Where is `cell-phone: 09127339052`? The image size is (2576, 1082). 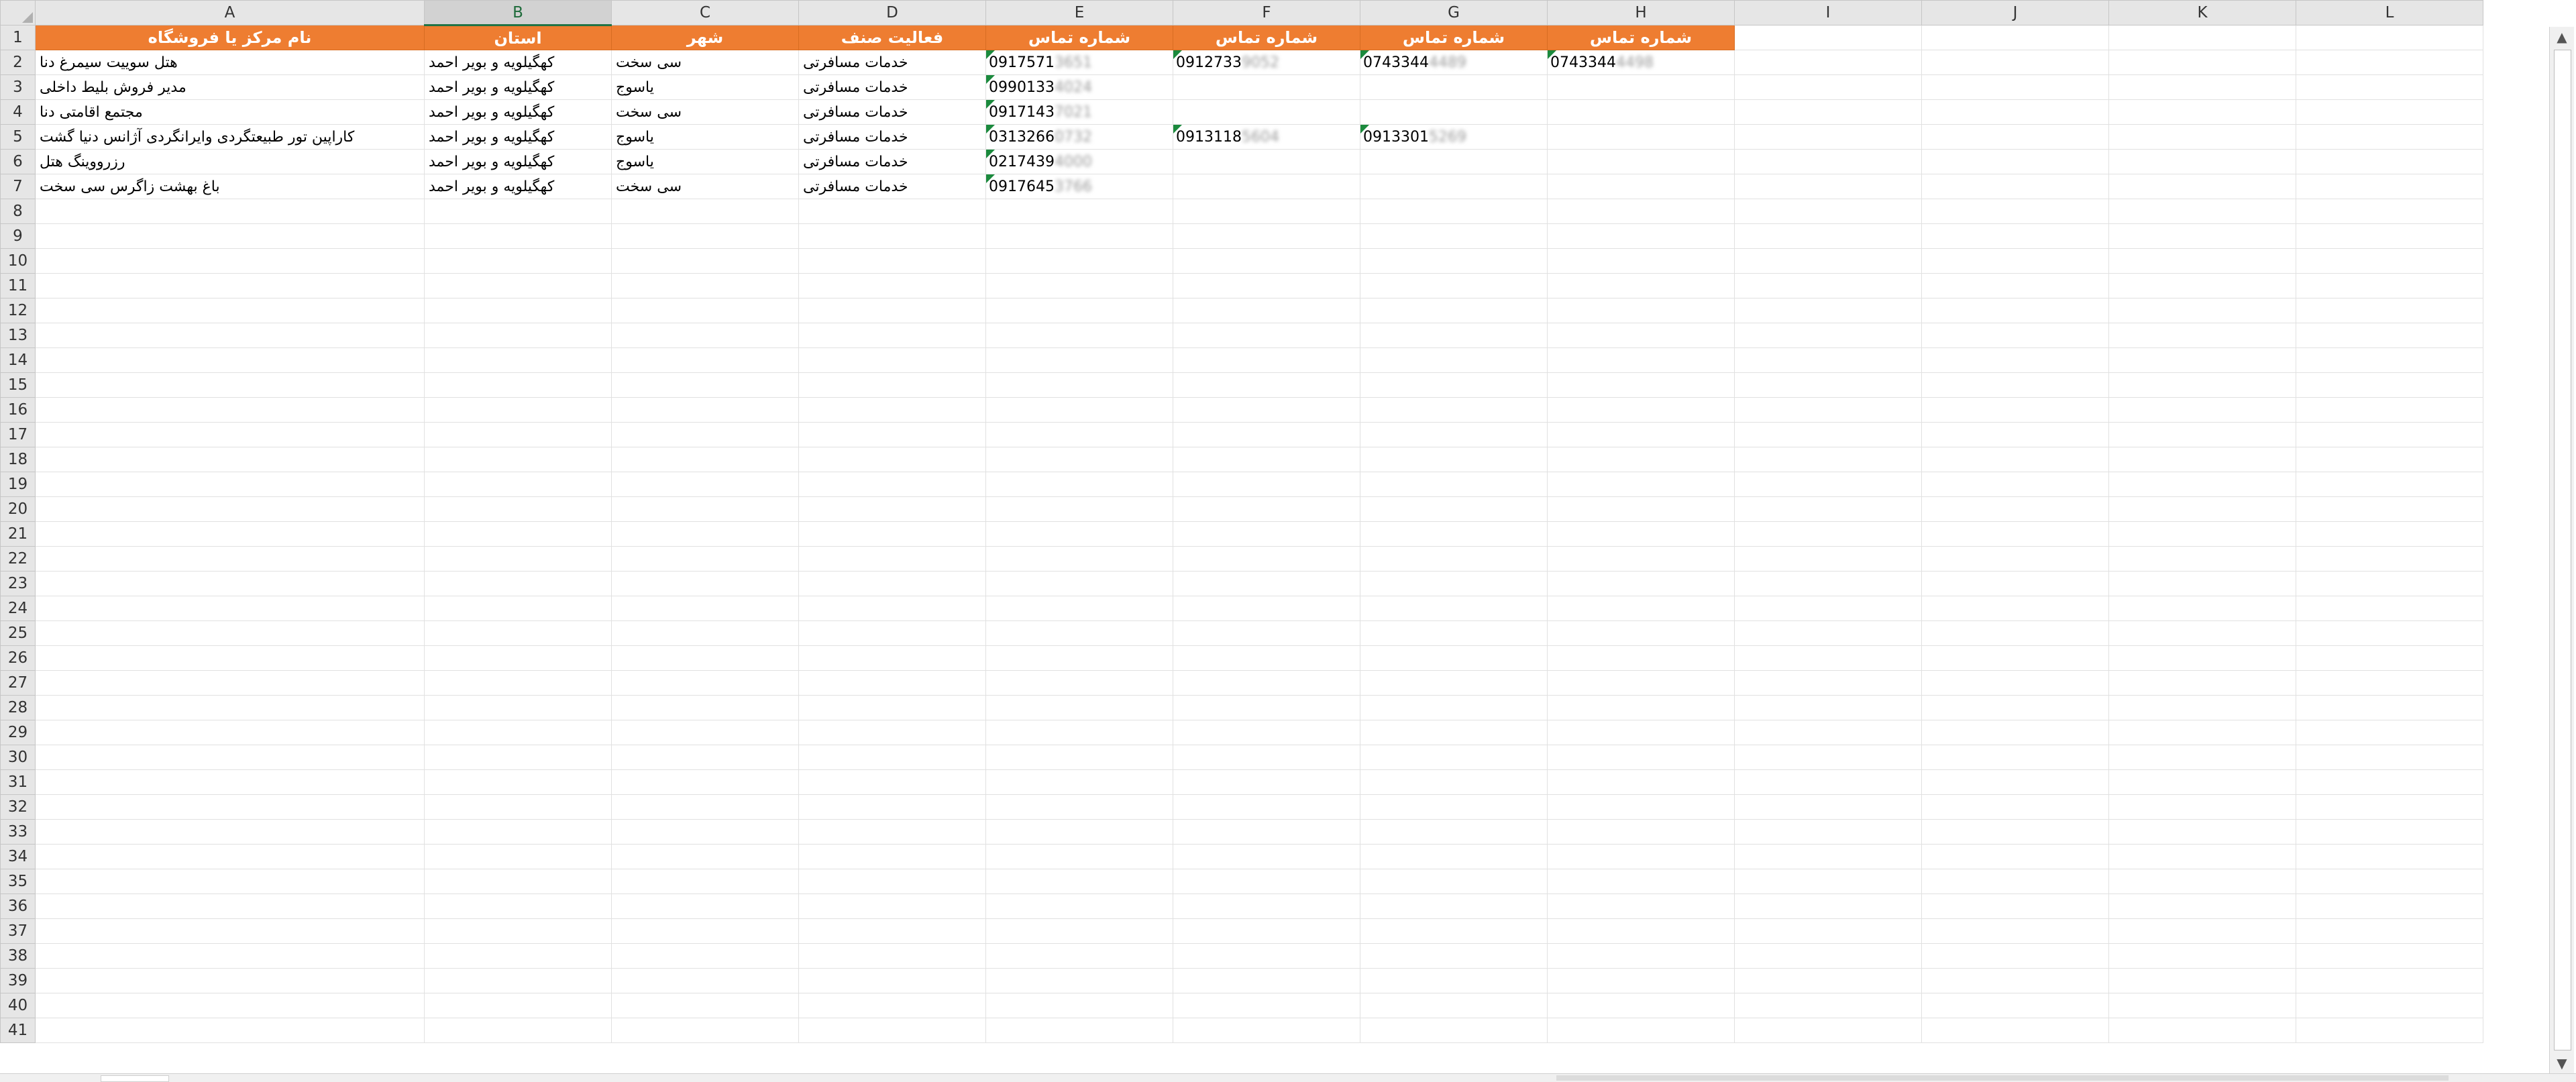
cell-phone: 09127339052 is located at coordinates (1266, 62).